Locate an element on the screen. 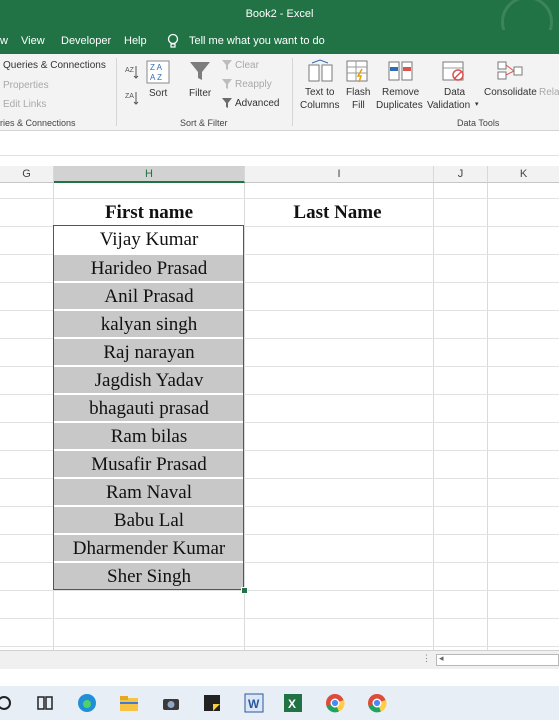 Image resolution: width=559 pixels, height=720 pixels. search-circle-icon is located at coordinates (9, 703).